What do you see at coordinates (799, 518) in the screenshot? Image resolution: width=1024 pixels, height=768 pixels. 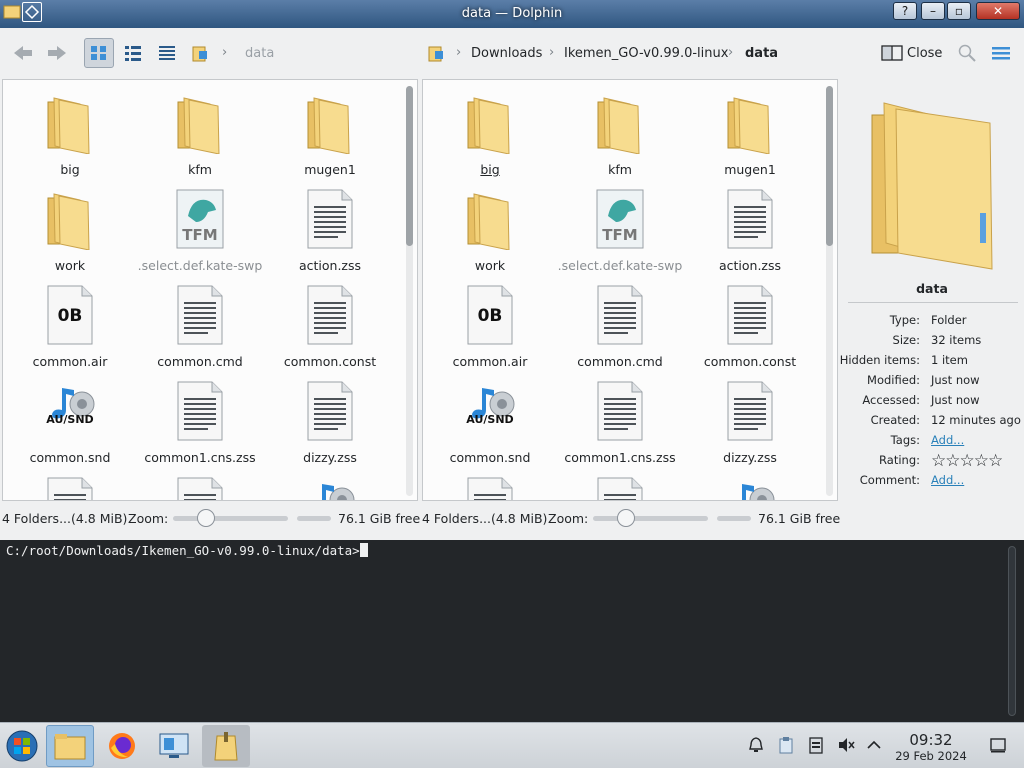 I see `free-space-label: 76.1 GiB free` at bounding box center [799, 518].